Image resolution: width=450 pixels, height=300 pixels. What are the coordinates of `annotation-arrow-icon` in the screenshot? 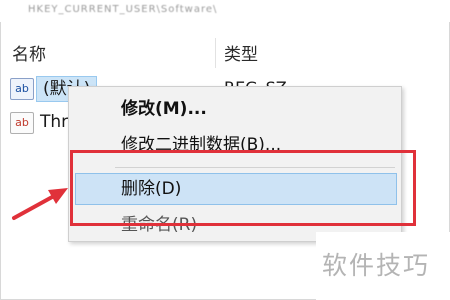 It's located at (40, 204).